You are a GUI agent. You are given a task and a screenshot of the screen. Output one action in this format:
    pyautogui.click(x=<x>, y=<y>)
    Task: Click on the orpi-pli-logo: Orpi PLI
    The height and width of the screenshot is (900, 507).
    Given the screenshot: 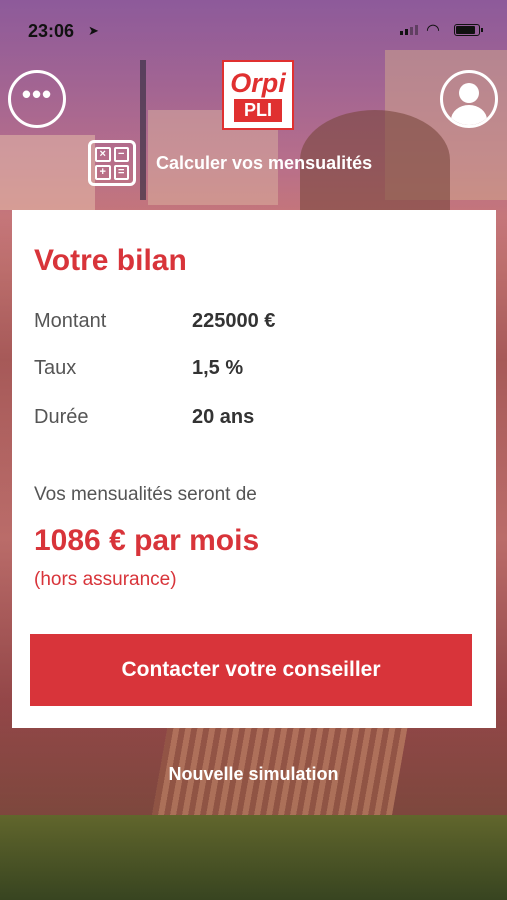 What is the action you would take?
    pyautogui.click(x=258, y=95)
    